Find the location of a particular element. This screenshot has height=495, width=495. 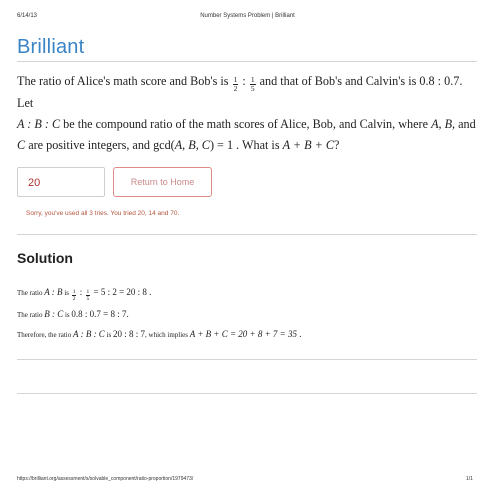

header-divider is located at coordinates (247, 61).